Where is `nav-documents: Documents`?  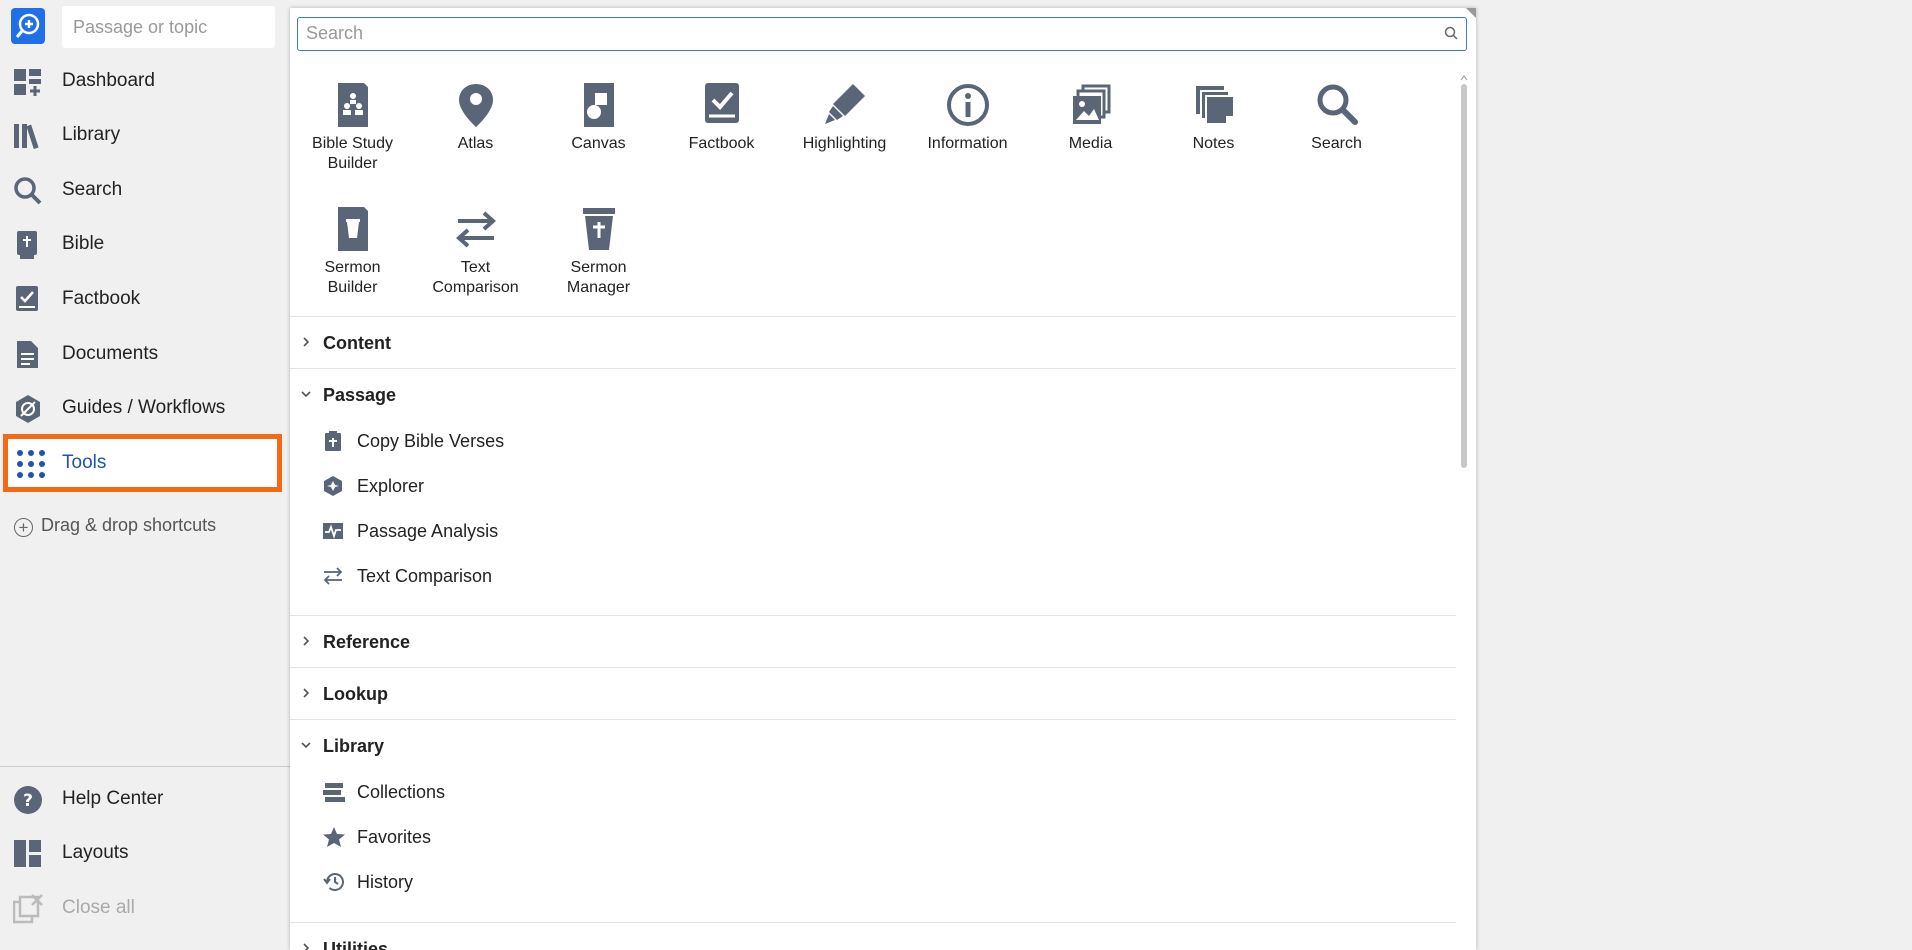
nav-documents: Documents is located at coordinates (145, 354).